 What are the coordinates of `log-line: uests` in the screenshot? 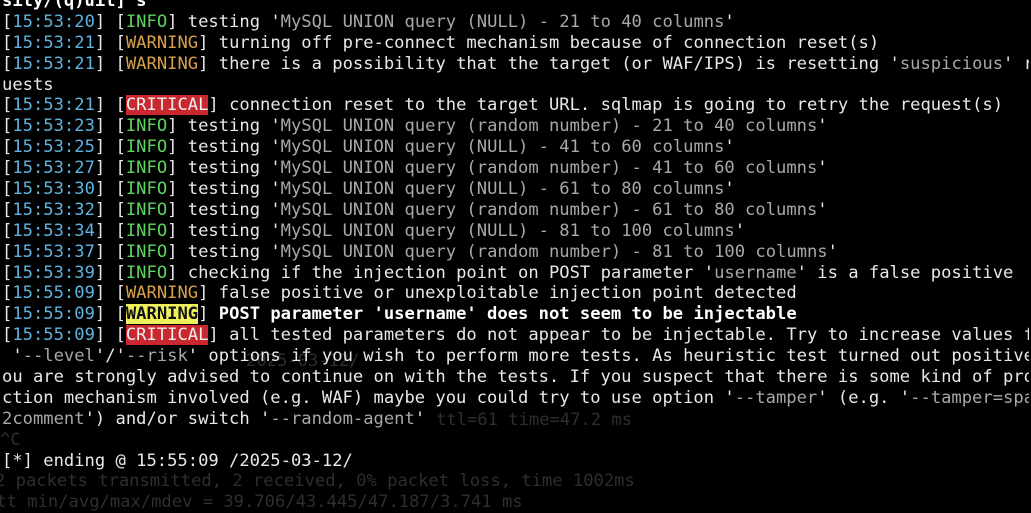 It's located at (515, 85).